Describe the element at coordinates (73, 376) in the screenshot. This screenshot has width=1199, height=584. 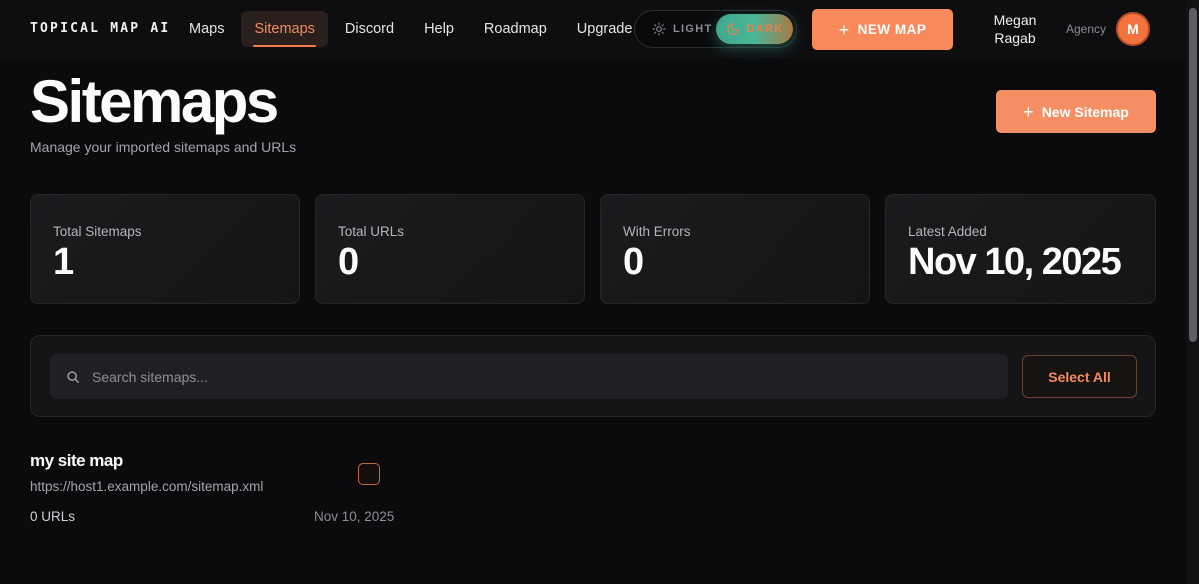
I see `search-icon` at that location.